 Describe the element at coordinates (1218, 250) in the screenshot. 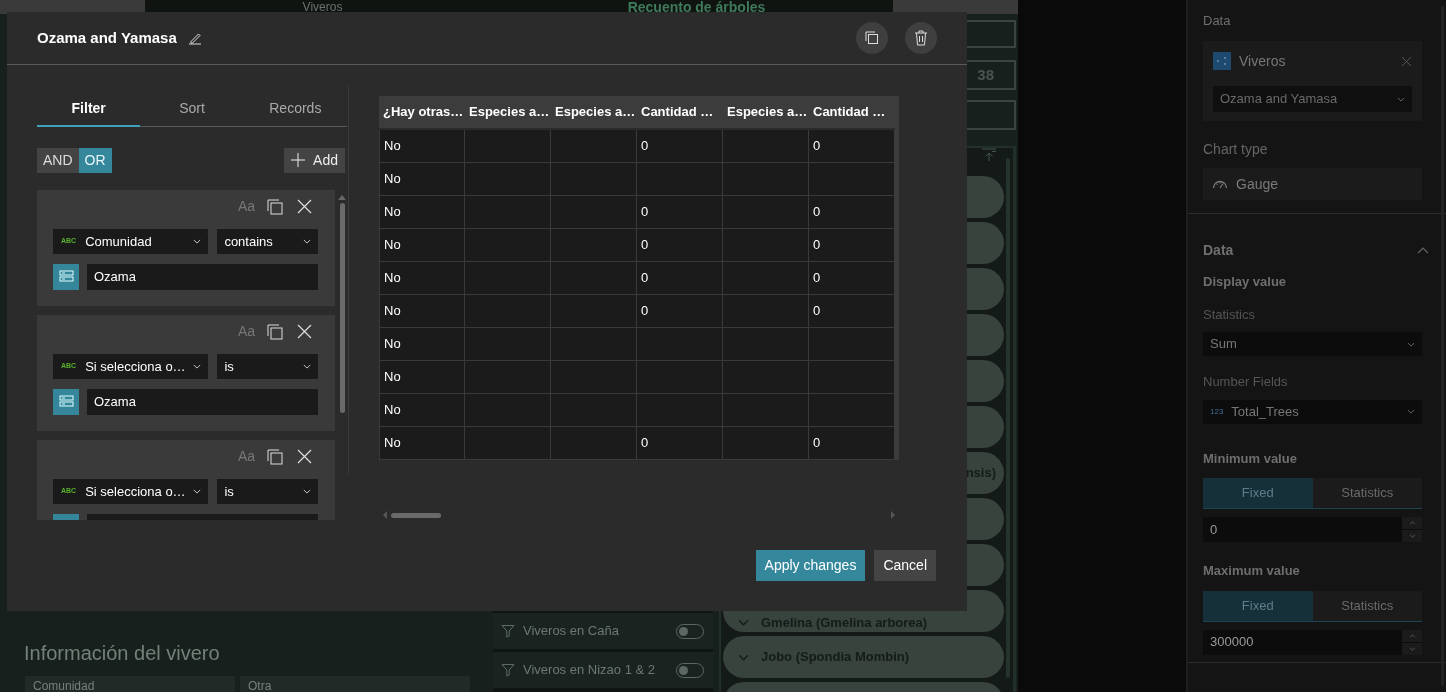

I see `section-title: Data` at that location.